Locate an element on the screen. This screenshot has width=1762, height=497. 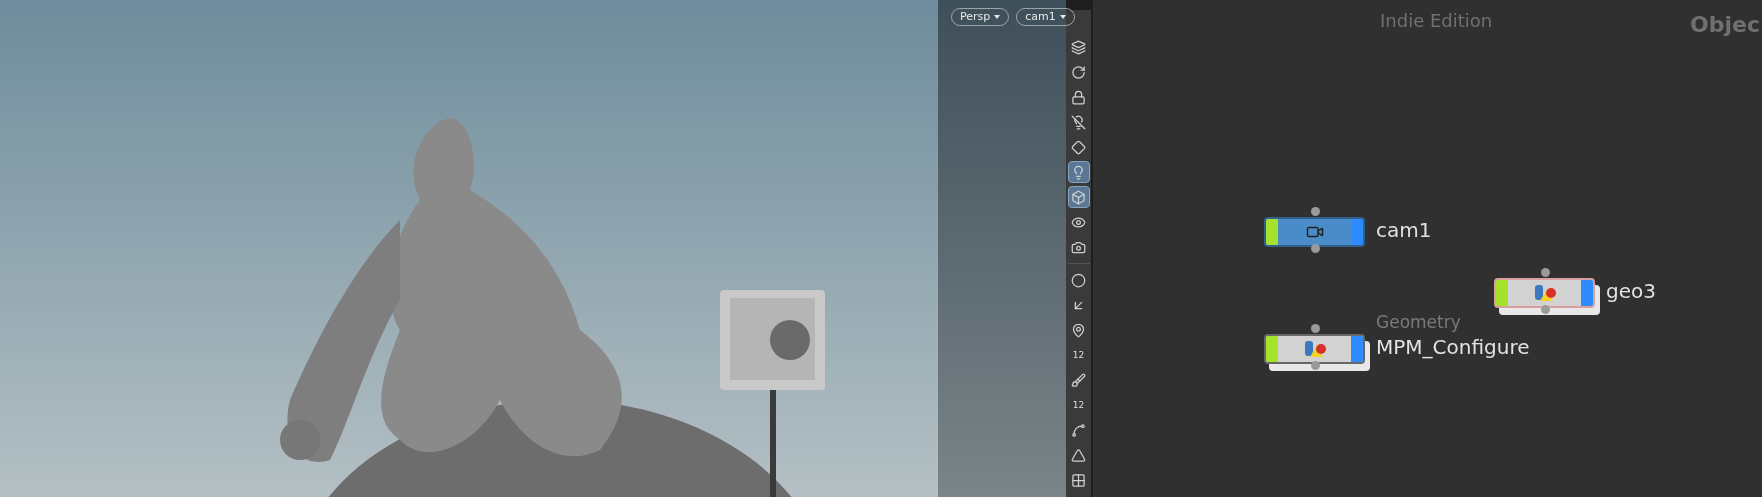
layers-icon is located at coordinates (1078, 47).